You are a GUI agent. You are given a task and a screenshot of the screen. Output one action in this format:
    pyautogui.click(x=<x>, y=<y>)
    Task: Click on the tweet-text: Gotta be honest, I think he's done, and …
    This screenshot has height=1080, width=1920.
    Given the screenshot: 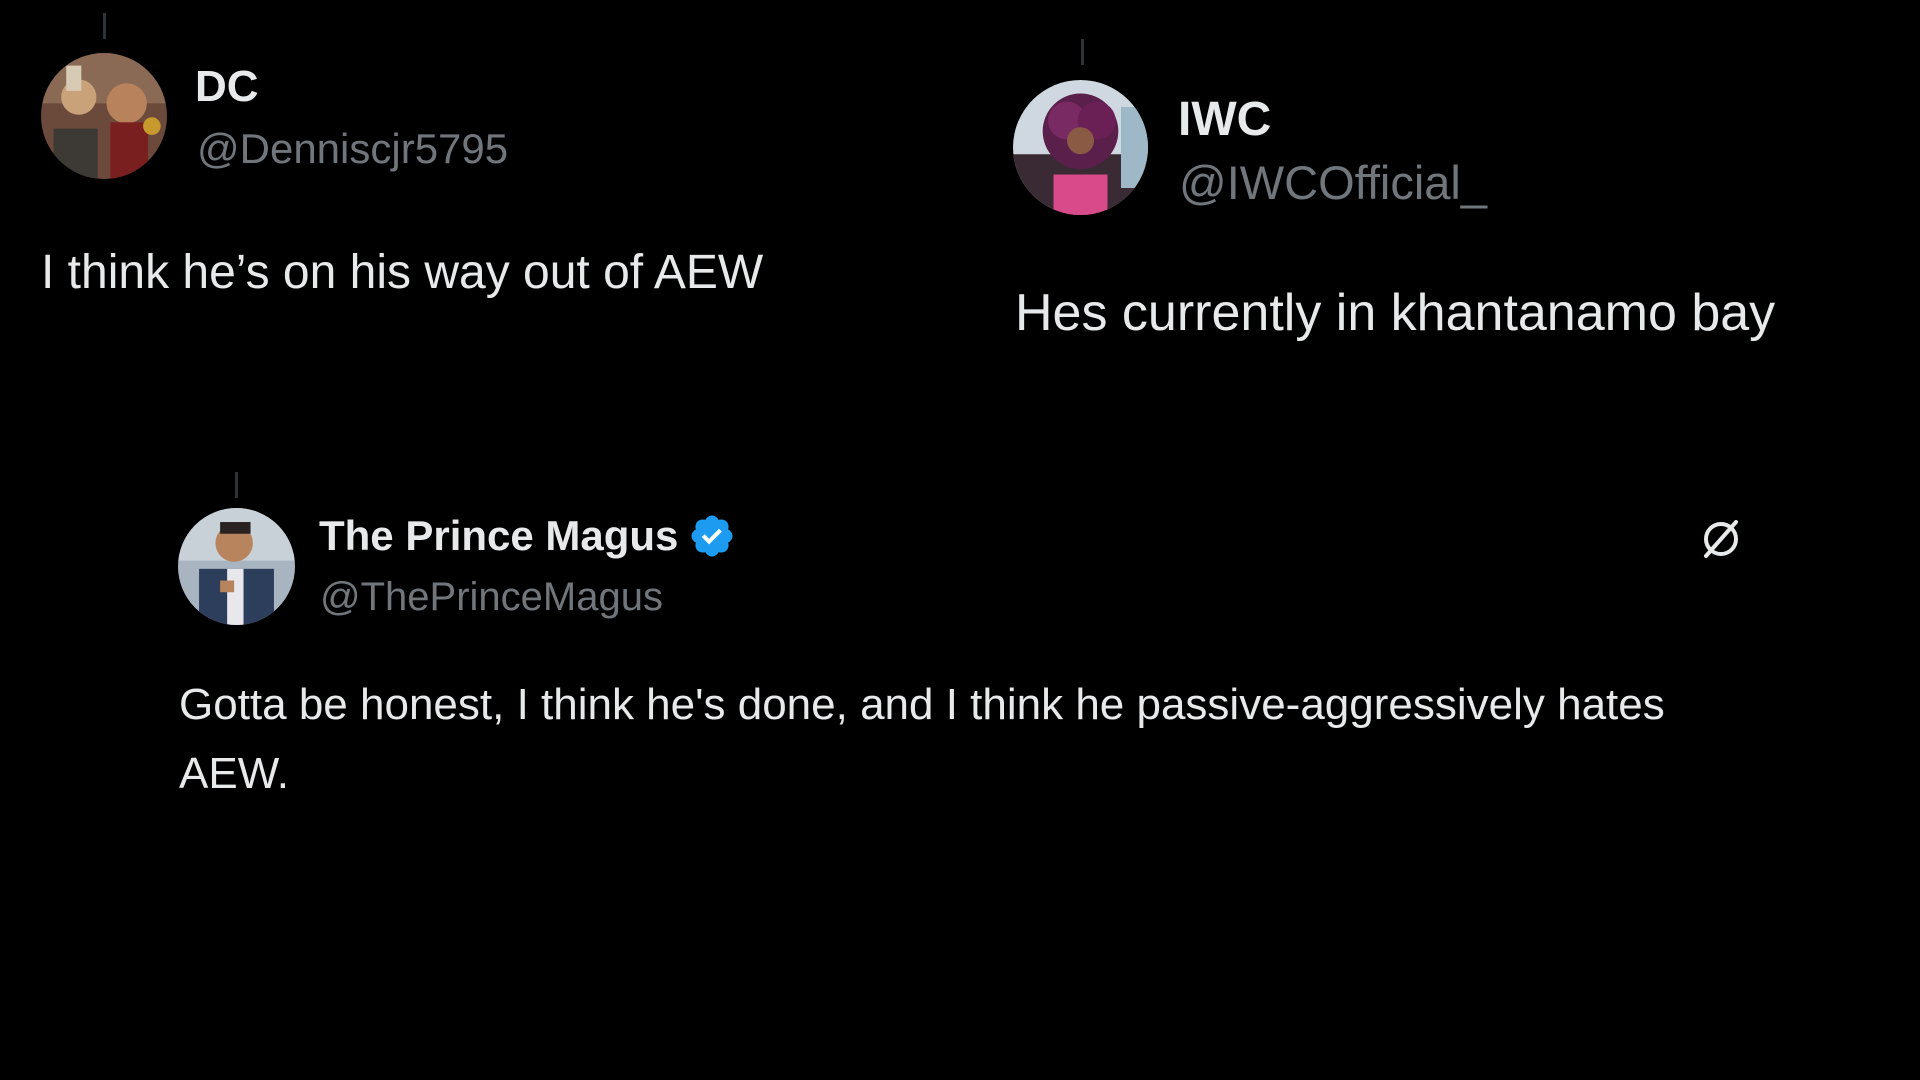 What is the action you would take?
    pyautogui.click(x=922, y=739)
    